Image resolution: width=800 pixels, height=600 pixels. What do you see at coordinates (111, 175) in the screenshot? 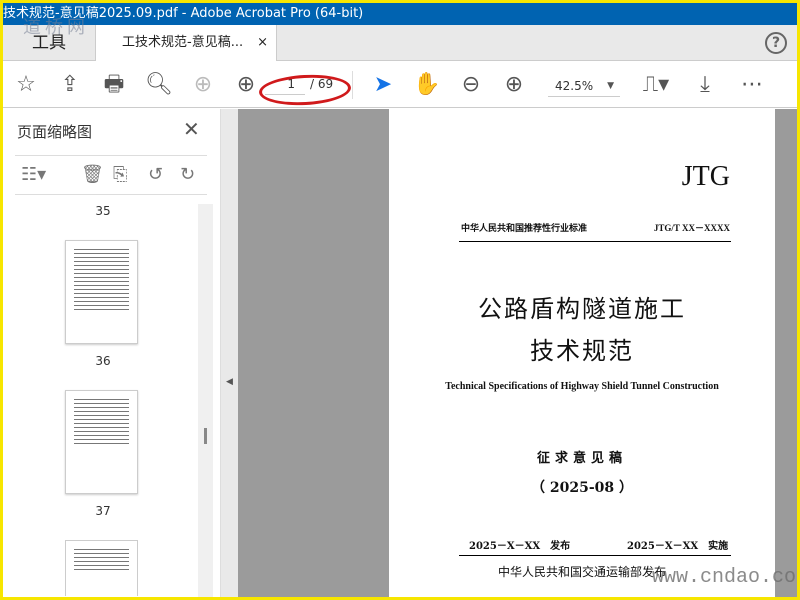
I see `thumbnail-tools: ☷▾ 🗑 ⎘ ↺ ↻` at bounding box center [111, 175].